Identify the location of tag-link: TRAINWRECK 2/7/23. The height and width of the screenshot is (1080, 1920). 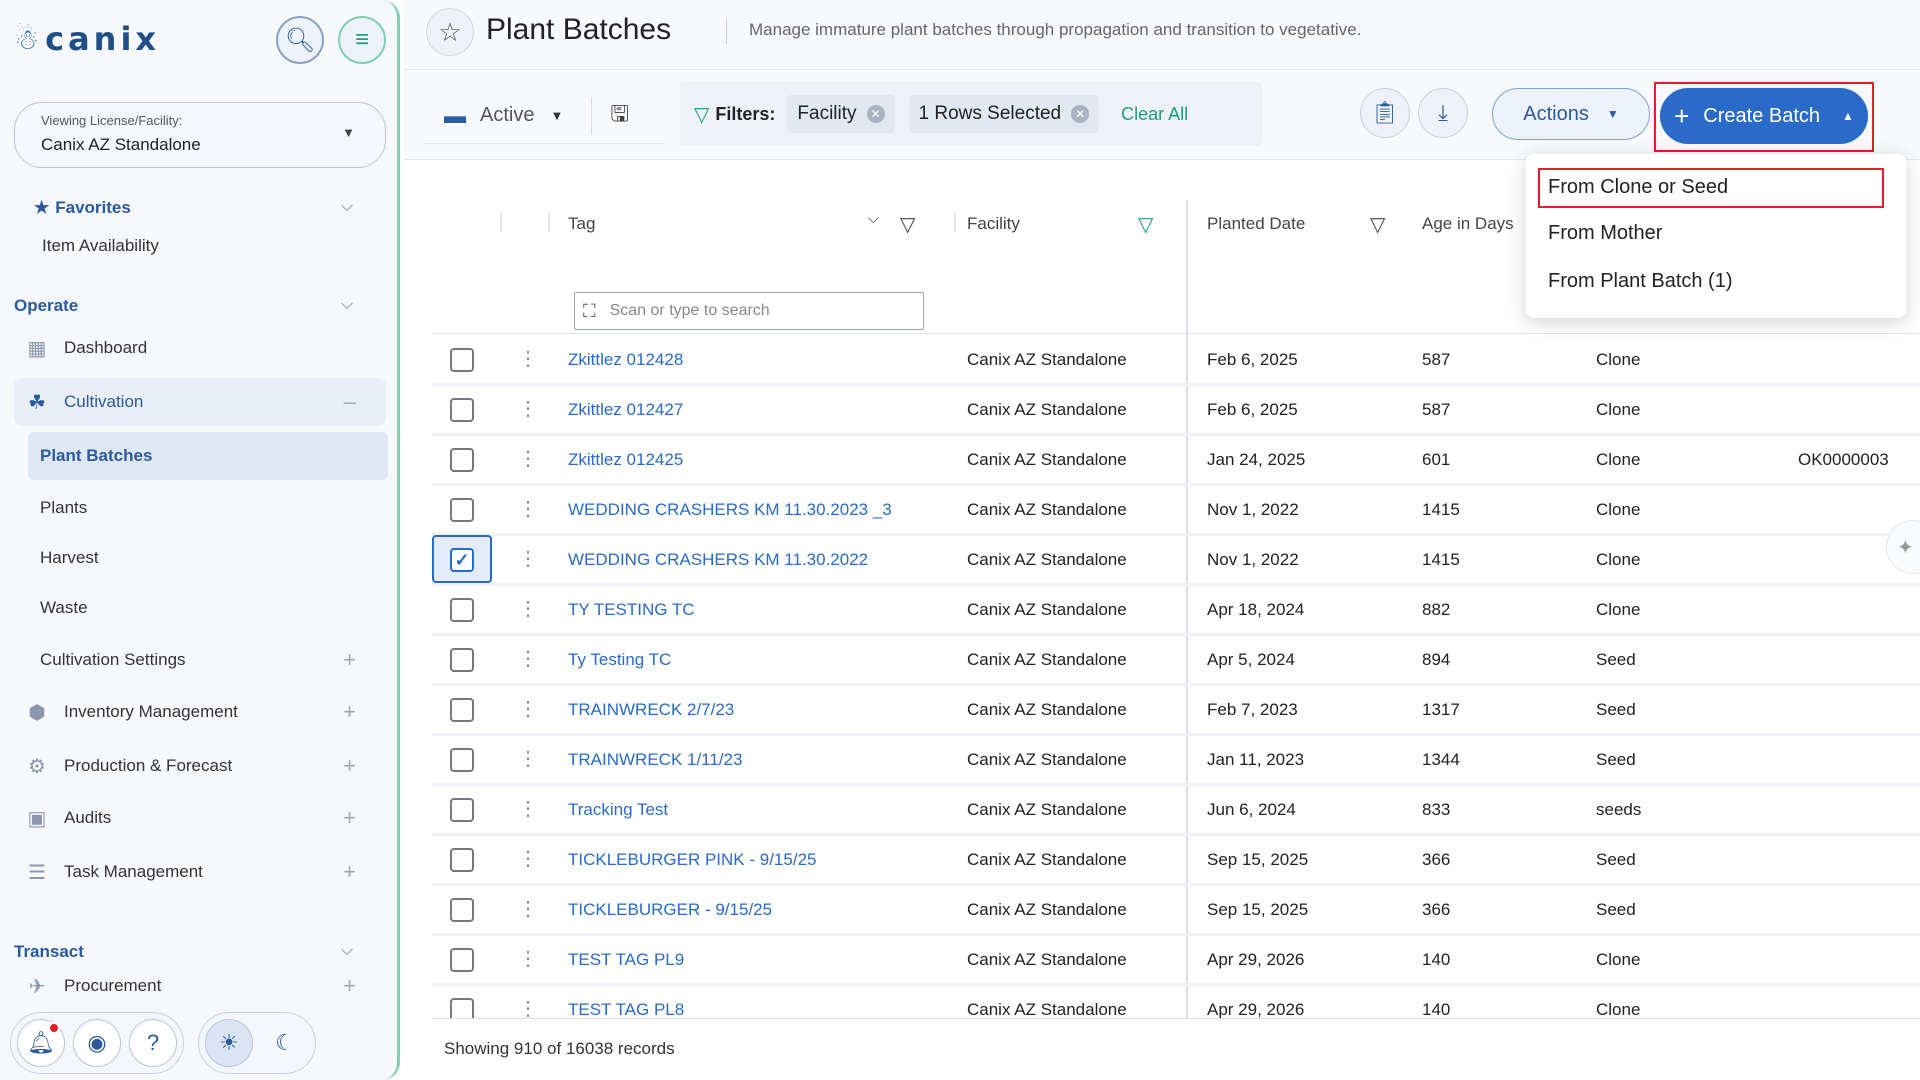
(651, 710).